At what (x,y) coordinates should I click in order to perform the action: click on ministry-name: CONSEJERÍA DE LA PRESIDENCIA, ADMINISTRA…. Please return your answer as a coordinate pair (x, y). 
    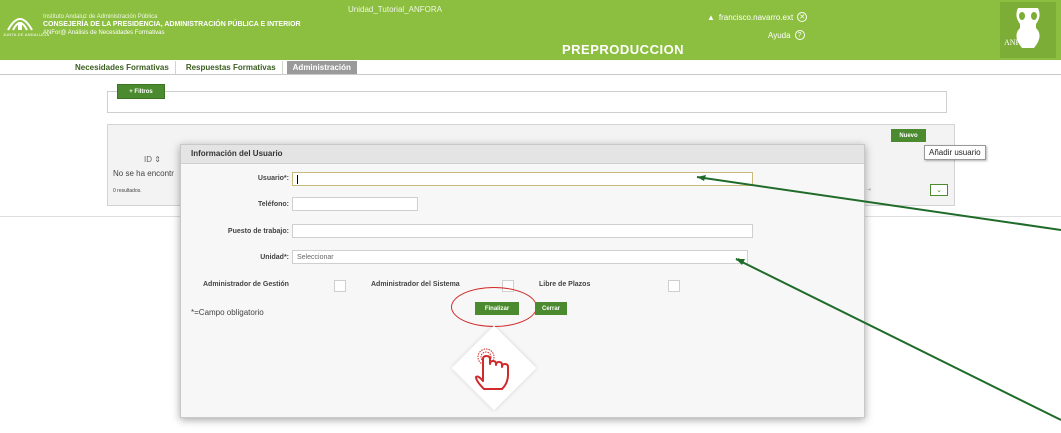
    Looking at the image, I should click on (172, 24).